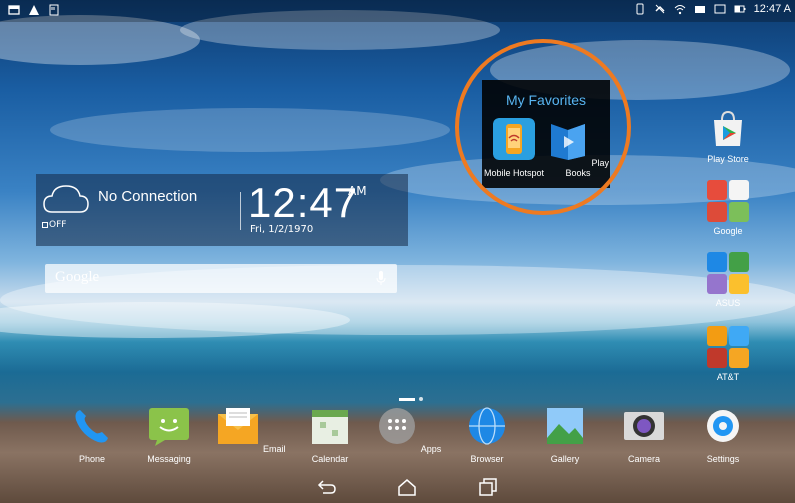  Describe the element at coordinates (487, 459) in the screenshot. I see `app-label: Browser` at that location.